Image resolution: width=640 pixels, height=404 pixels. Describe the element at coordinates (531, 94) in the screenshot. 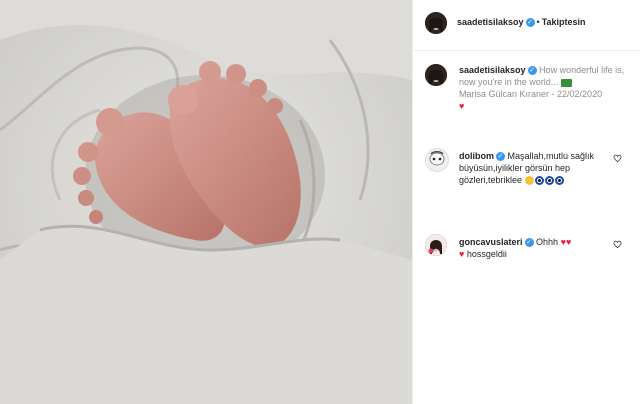

I see `caption-credit: Marisa Gülcan Kıraner - 22/02/2020` at that location.